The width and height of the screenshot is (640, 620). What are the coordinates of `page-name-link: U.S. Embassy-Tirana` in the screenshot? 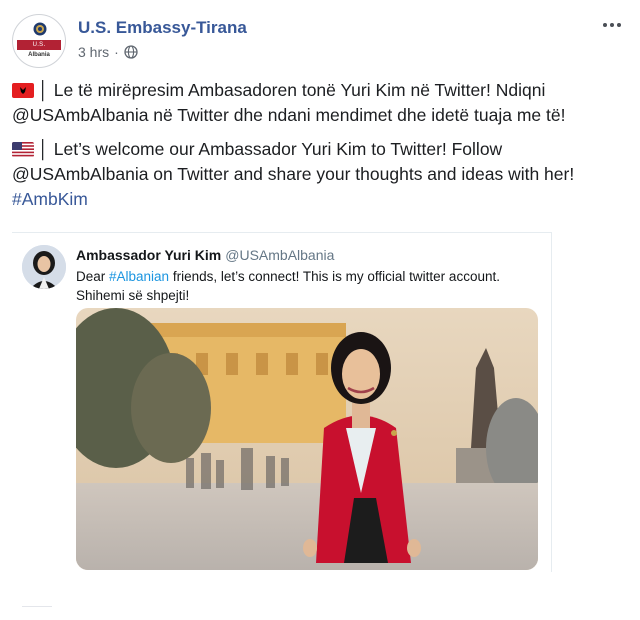 It's located at (162, 28).